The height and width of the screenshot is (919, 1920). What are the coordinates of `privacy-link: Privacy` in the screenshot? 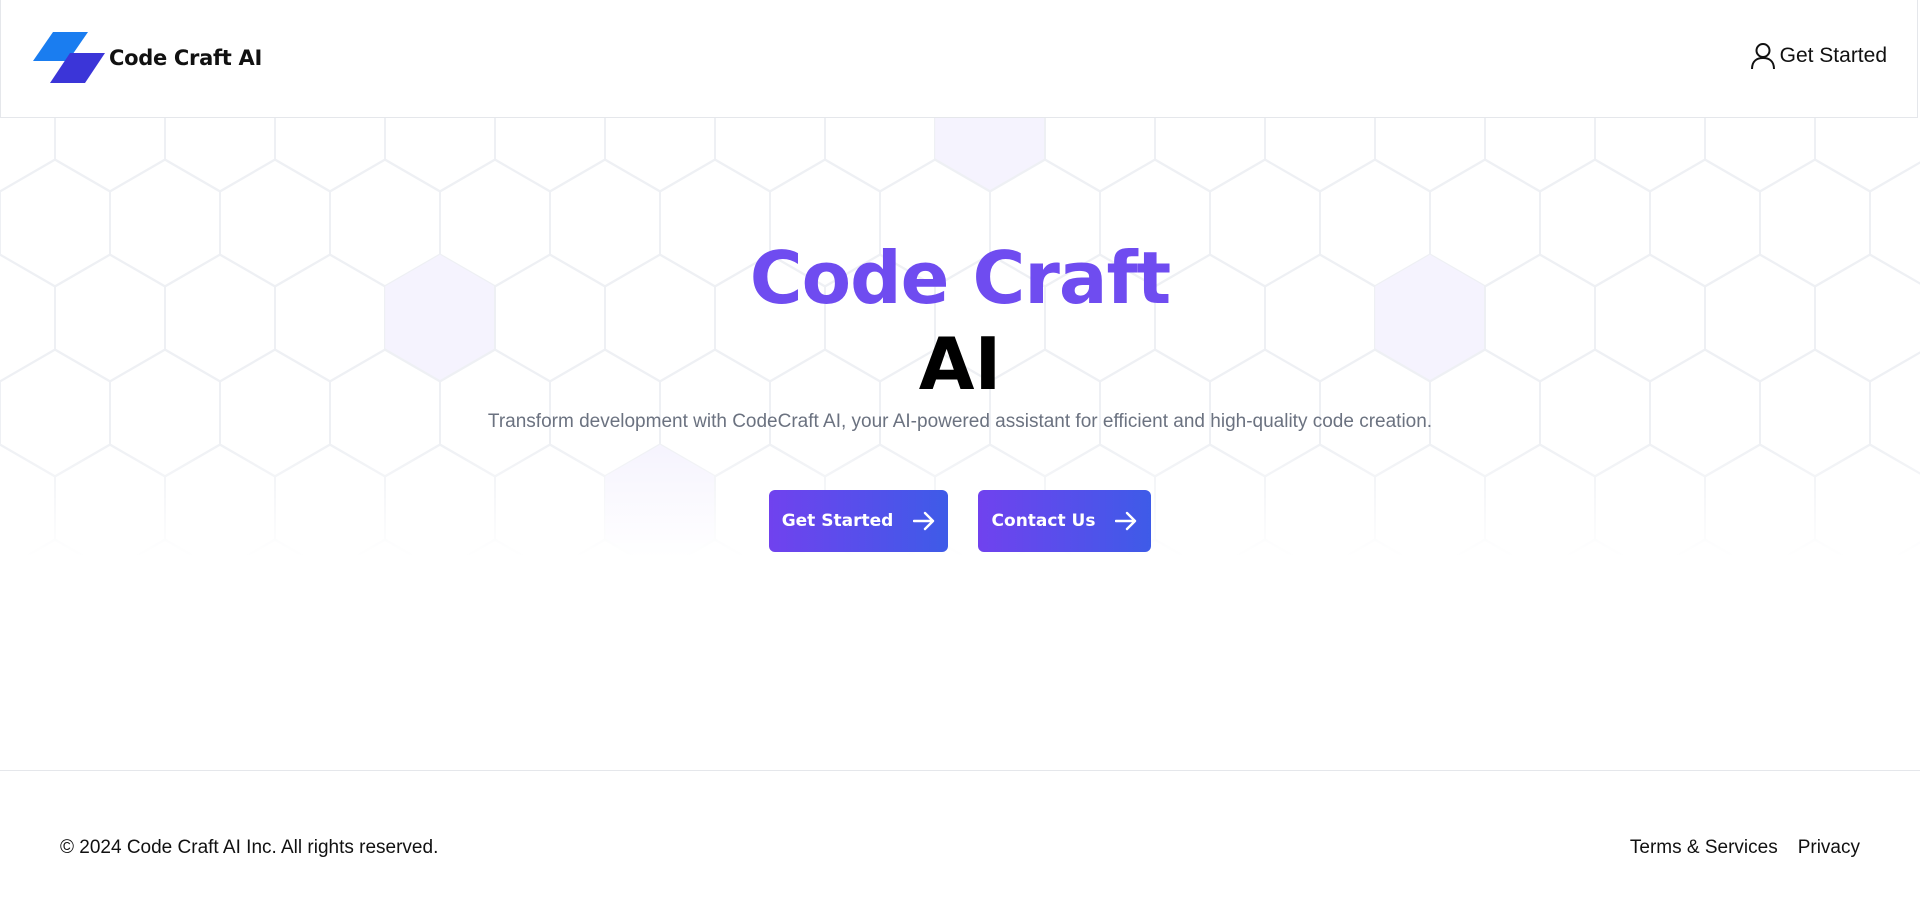 It's located at (1829, 848).